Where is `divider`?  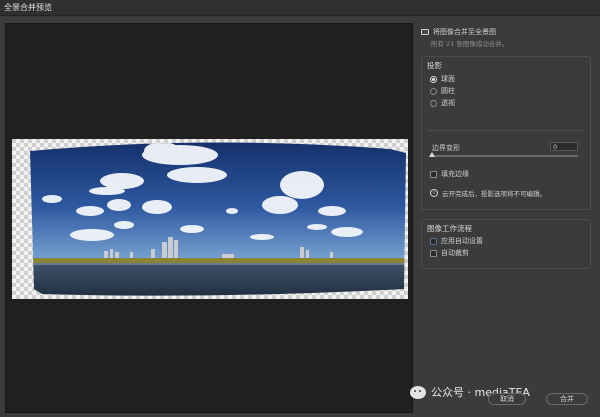
divider is located at coordinates (506, 130).